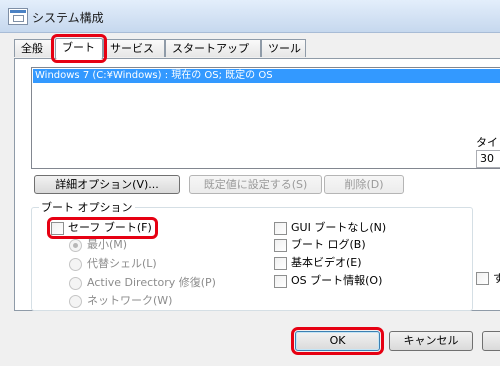  Describe the element at coordinates (280, 228) in the screenshot. I see `no-gui-boot-box` at that location.